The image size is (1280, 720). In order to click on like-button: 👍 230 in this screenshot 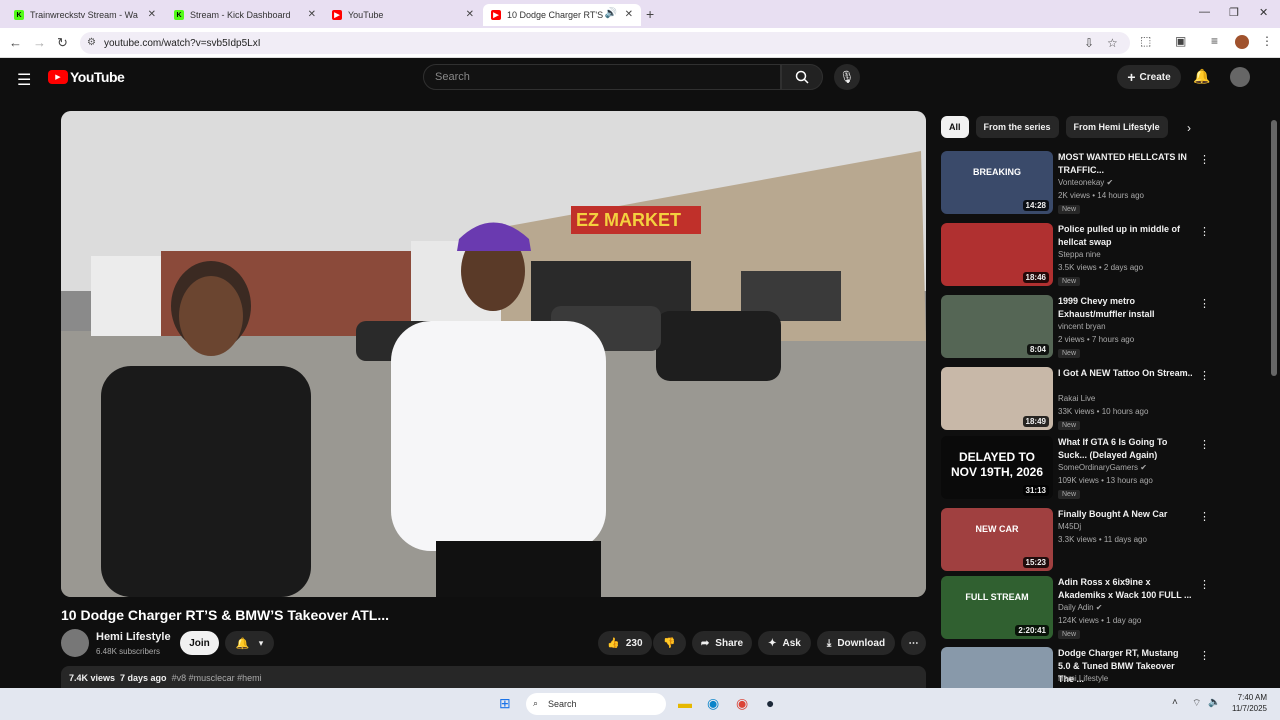, I will do `click(625, 643)`.